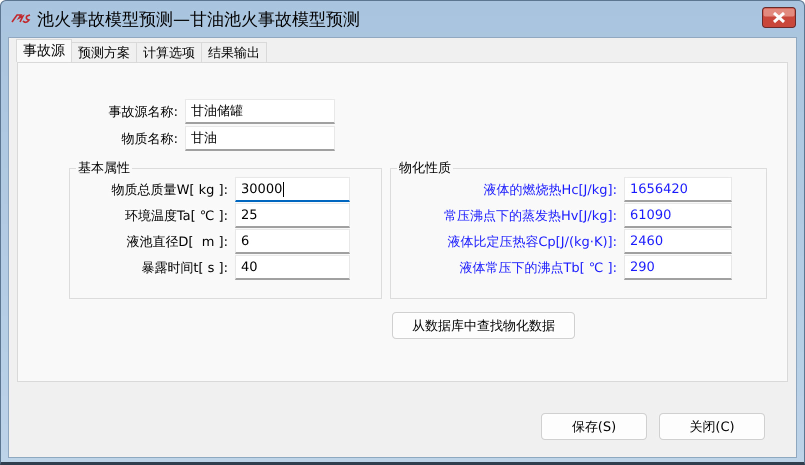 The image size is (805, 465). Describe the element at coordinates (104, 168) in the screenshot. I see `group-title: 基本属性` at that location.